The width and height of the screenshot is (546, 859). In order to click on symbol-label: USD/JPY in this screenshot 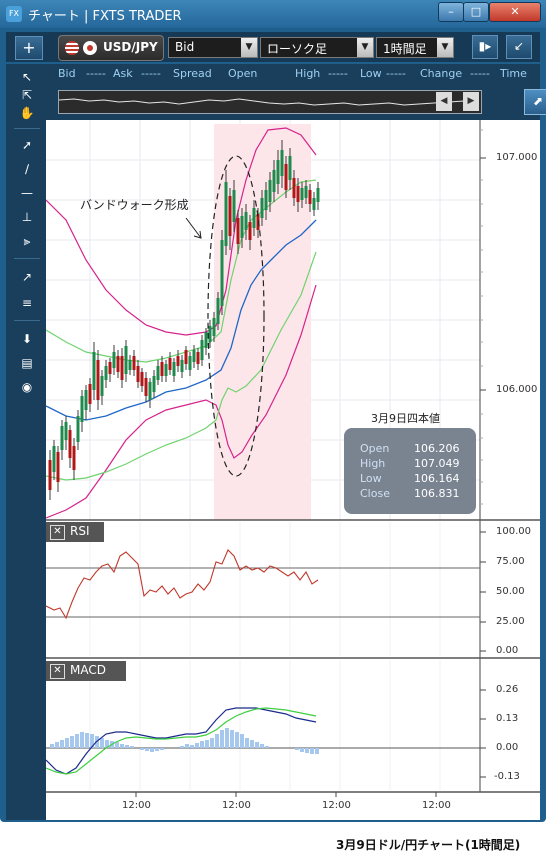, I will do `click(130, 47)`.